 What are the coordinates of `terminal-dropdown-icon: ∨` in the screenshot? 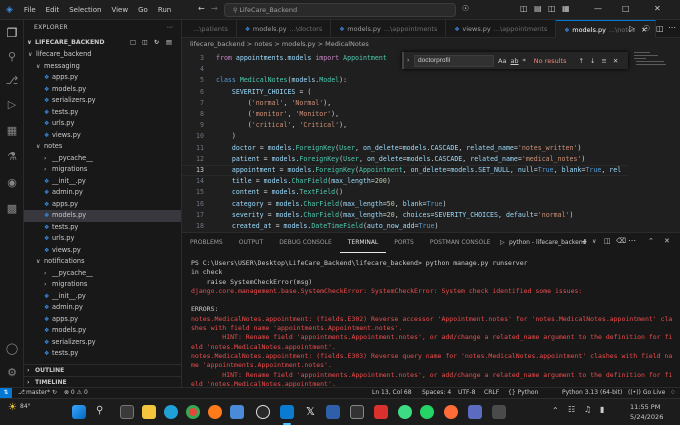 It's located at (594, 241).